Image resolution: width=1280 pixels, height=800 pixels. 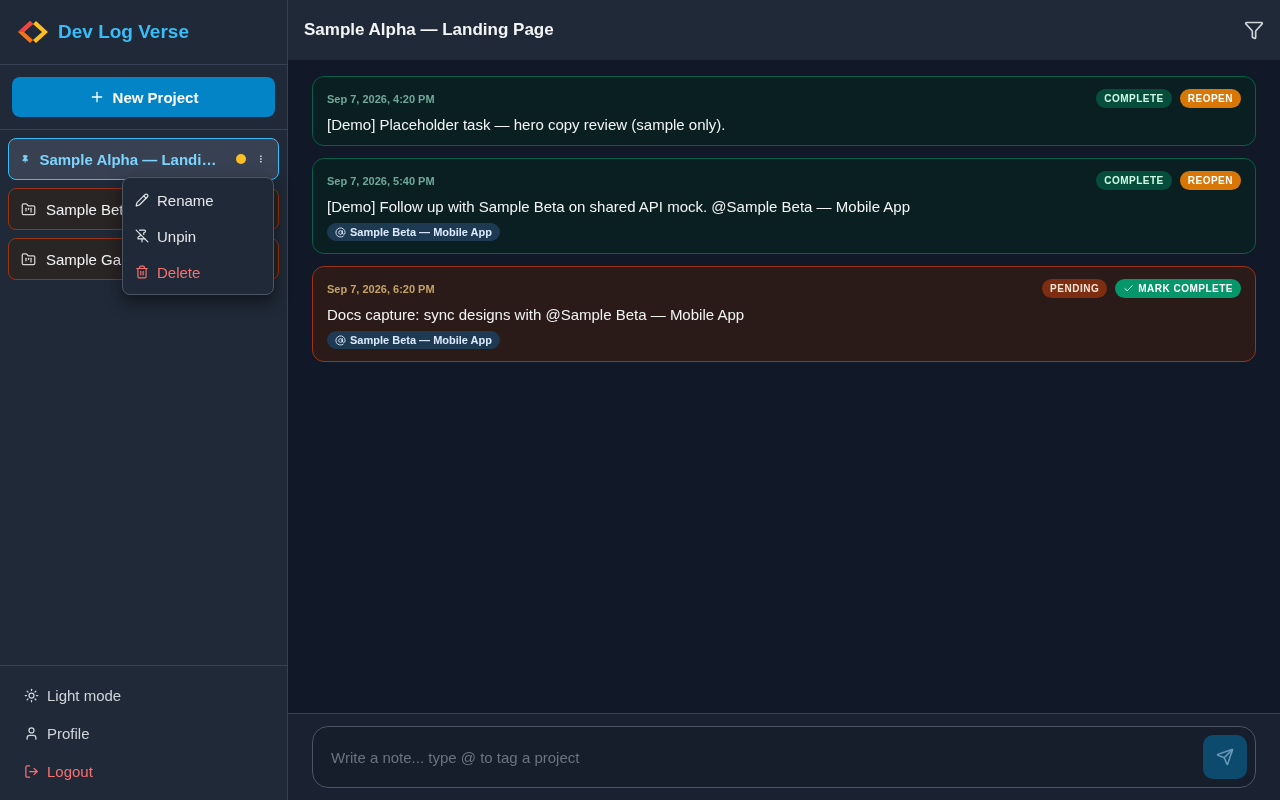 I want to click on trash-icon, so click(x=142, y=272).